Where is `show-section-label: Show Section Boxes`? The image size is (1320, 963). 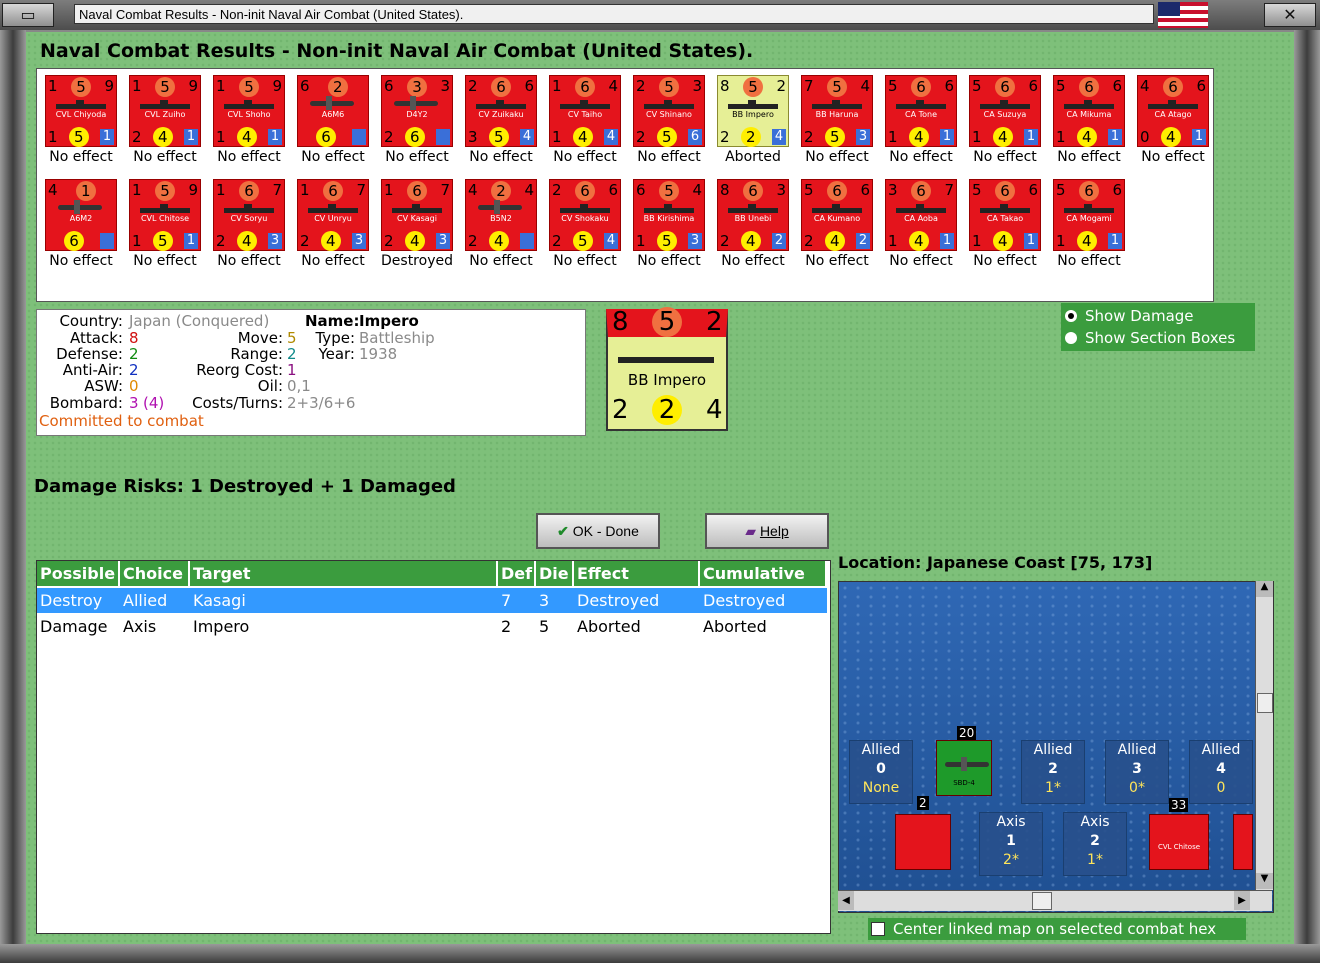 show-section-label: Show Section Boxes is located at coordinates (1160, 338).